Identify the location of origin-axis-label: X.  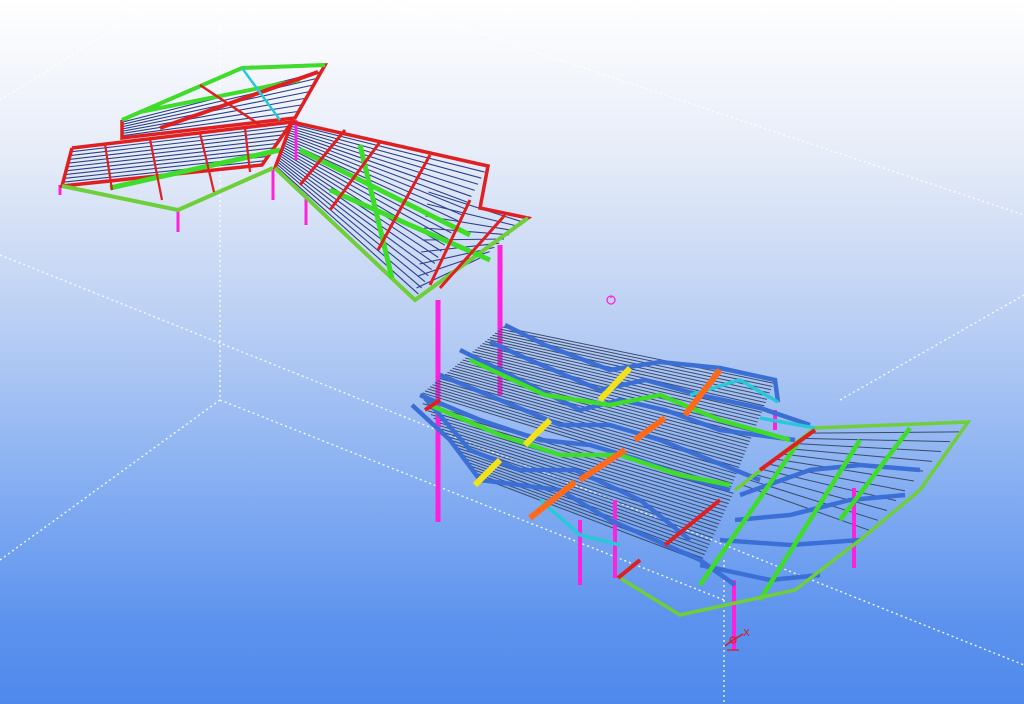
(746, 633).